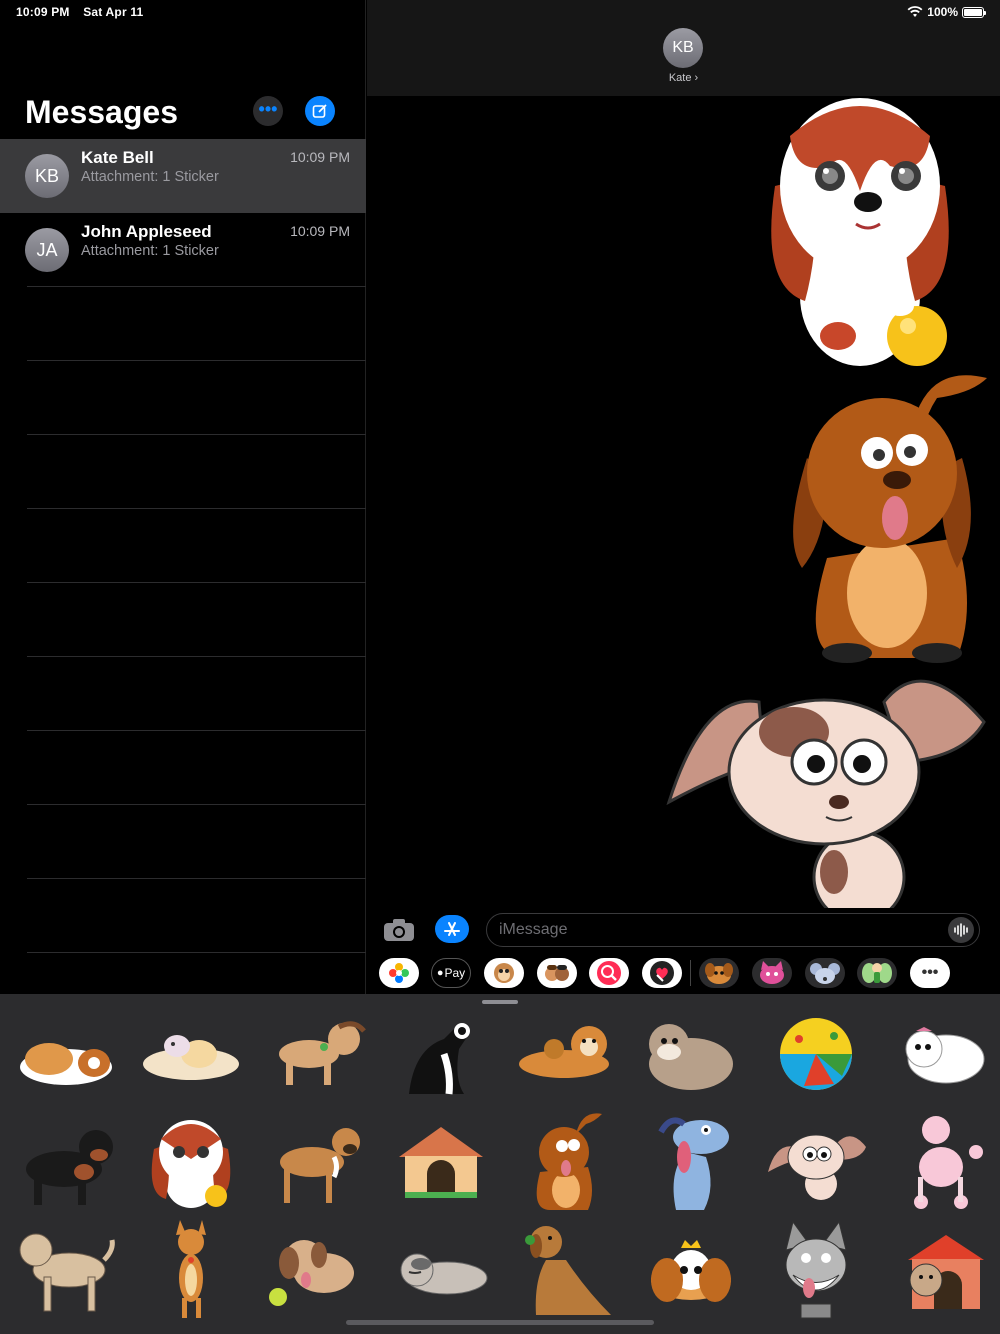 This screenshot has height=1334, width=1000. What do you see at coordinates (887, 515) in the screenshot?
I see `sticker-brown-dog` at bounding box center [887, 515].